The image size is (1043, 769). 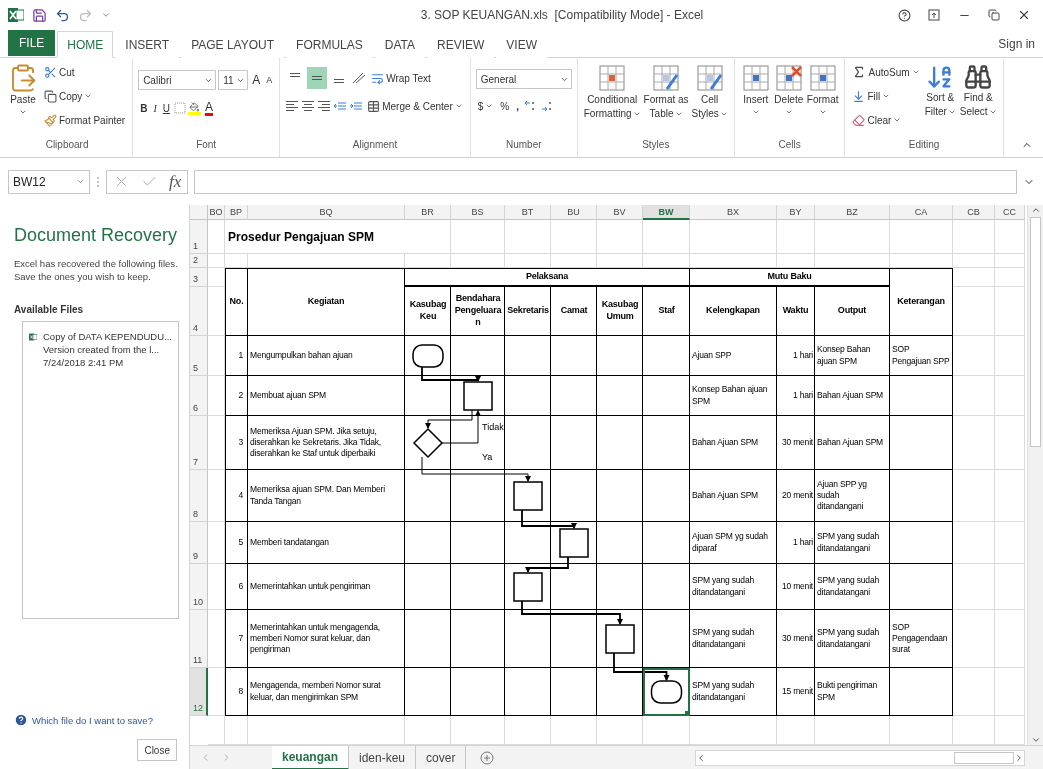 What do you see at coordinates (428, 212) in the screenshot?
I see `column-header: BR` at bounding box center [428, 212].